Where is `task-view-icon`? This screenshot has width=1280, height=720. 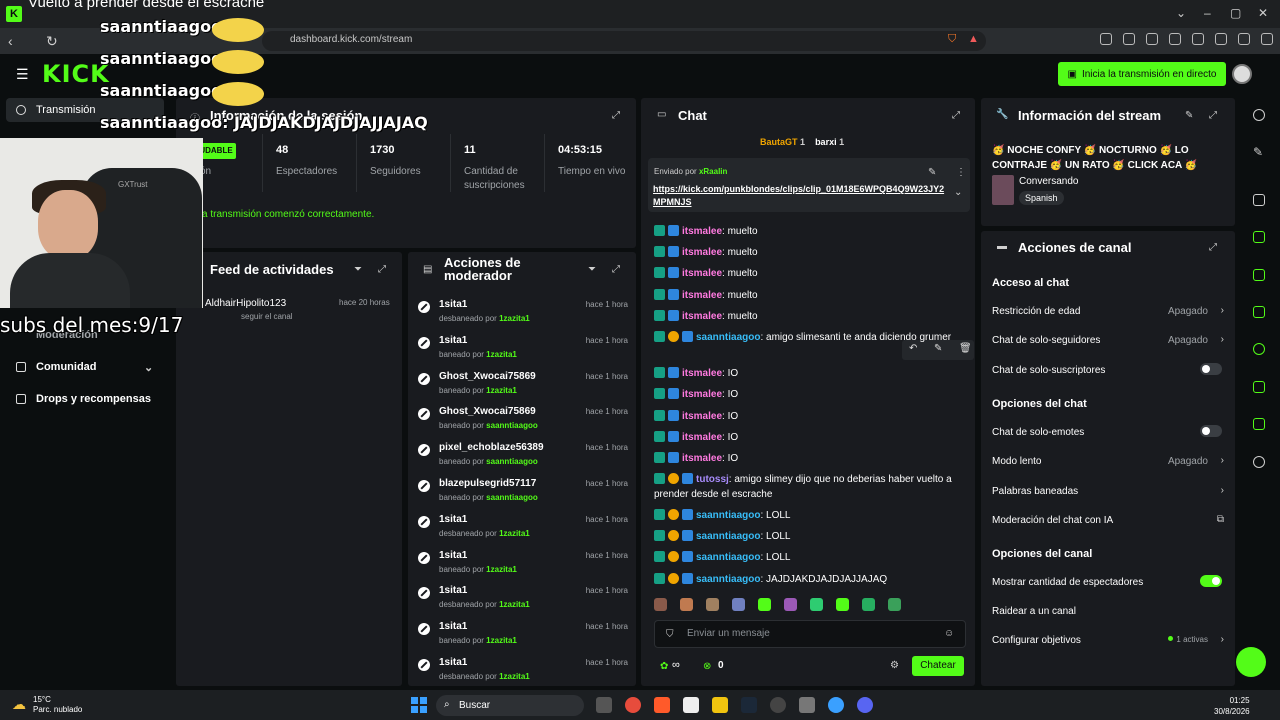 task-view-icon is located at coordinates (604, 705).